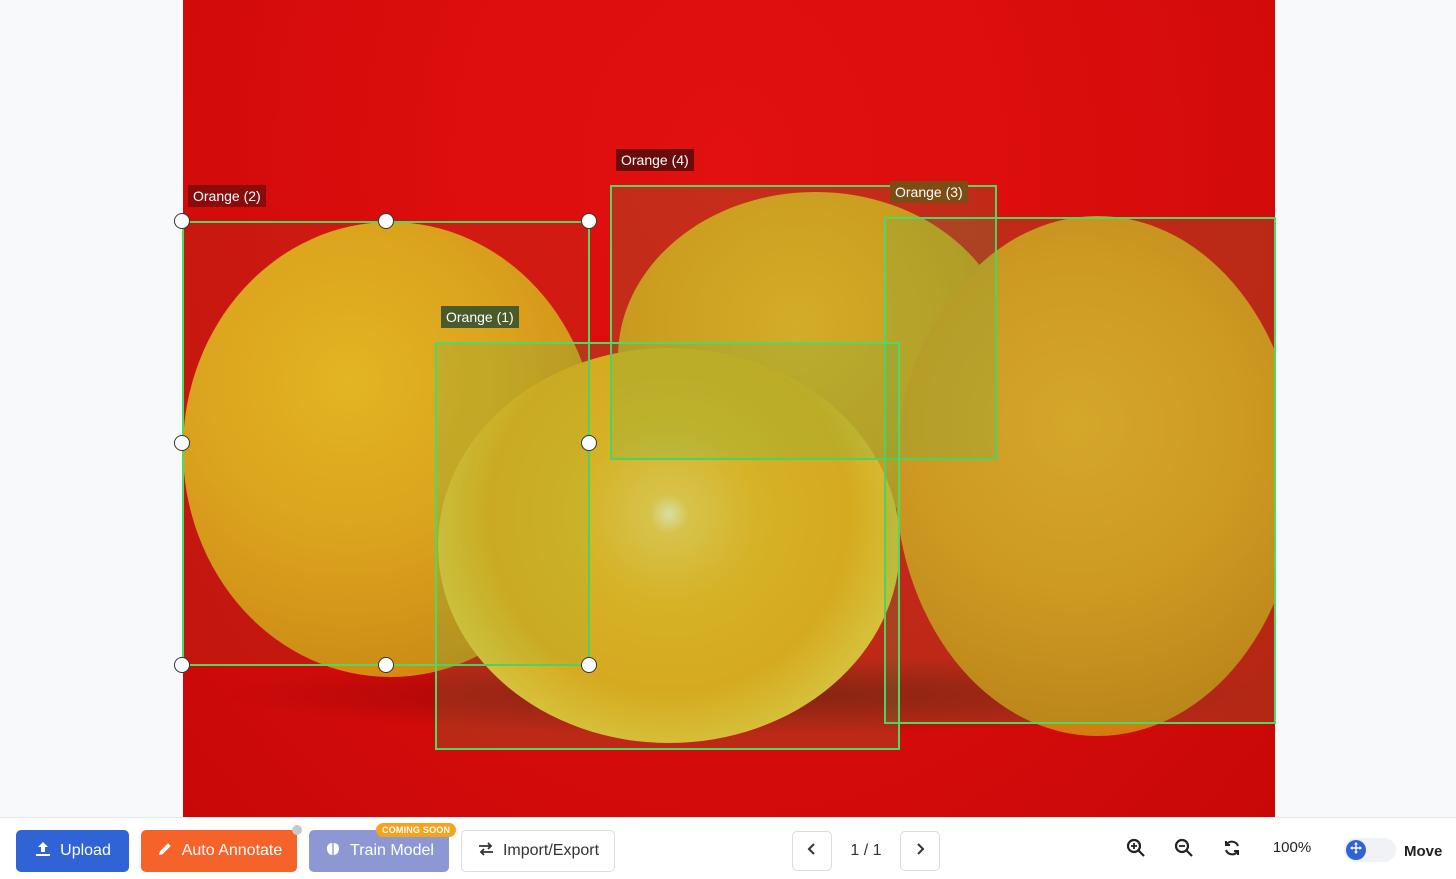  Describe the element at coordinates (1370, 850) in the screenshot. I see `move-mode-toggle` at that location.